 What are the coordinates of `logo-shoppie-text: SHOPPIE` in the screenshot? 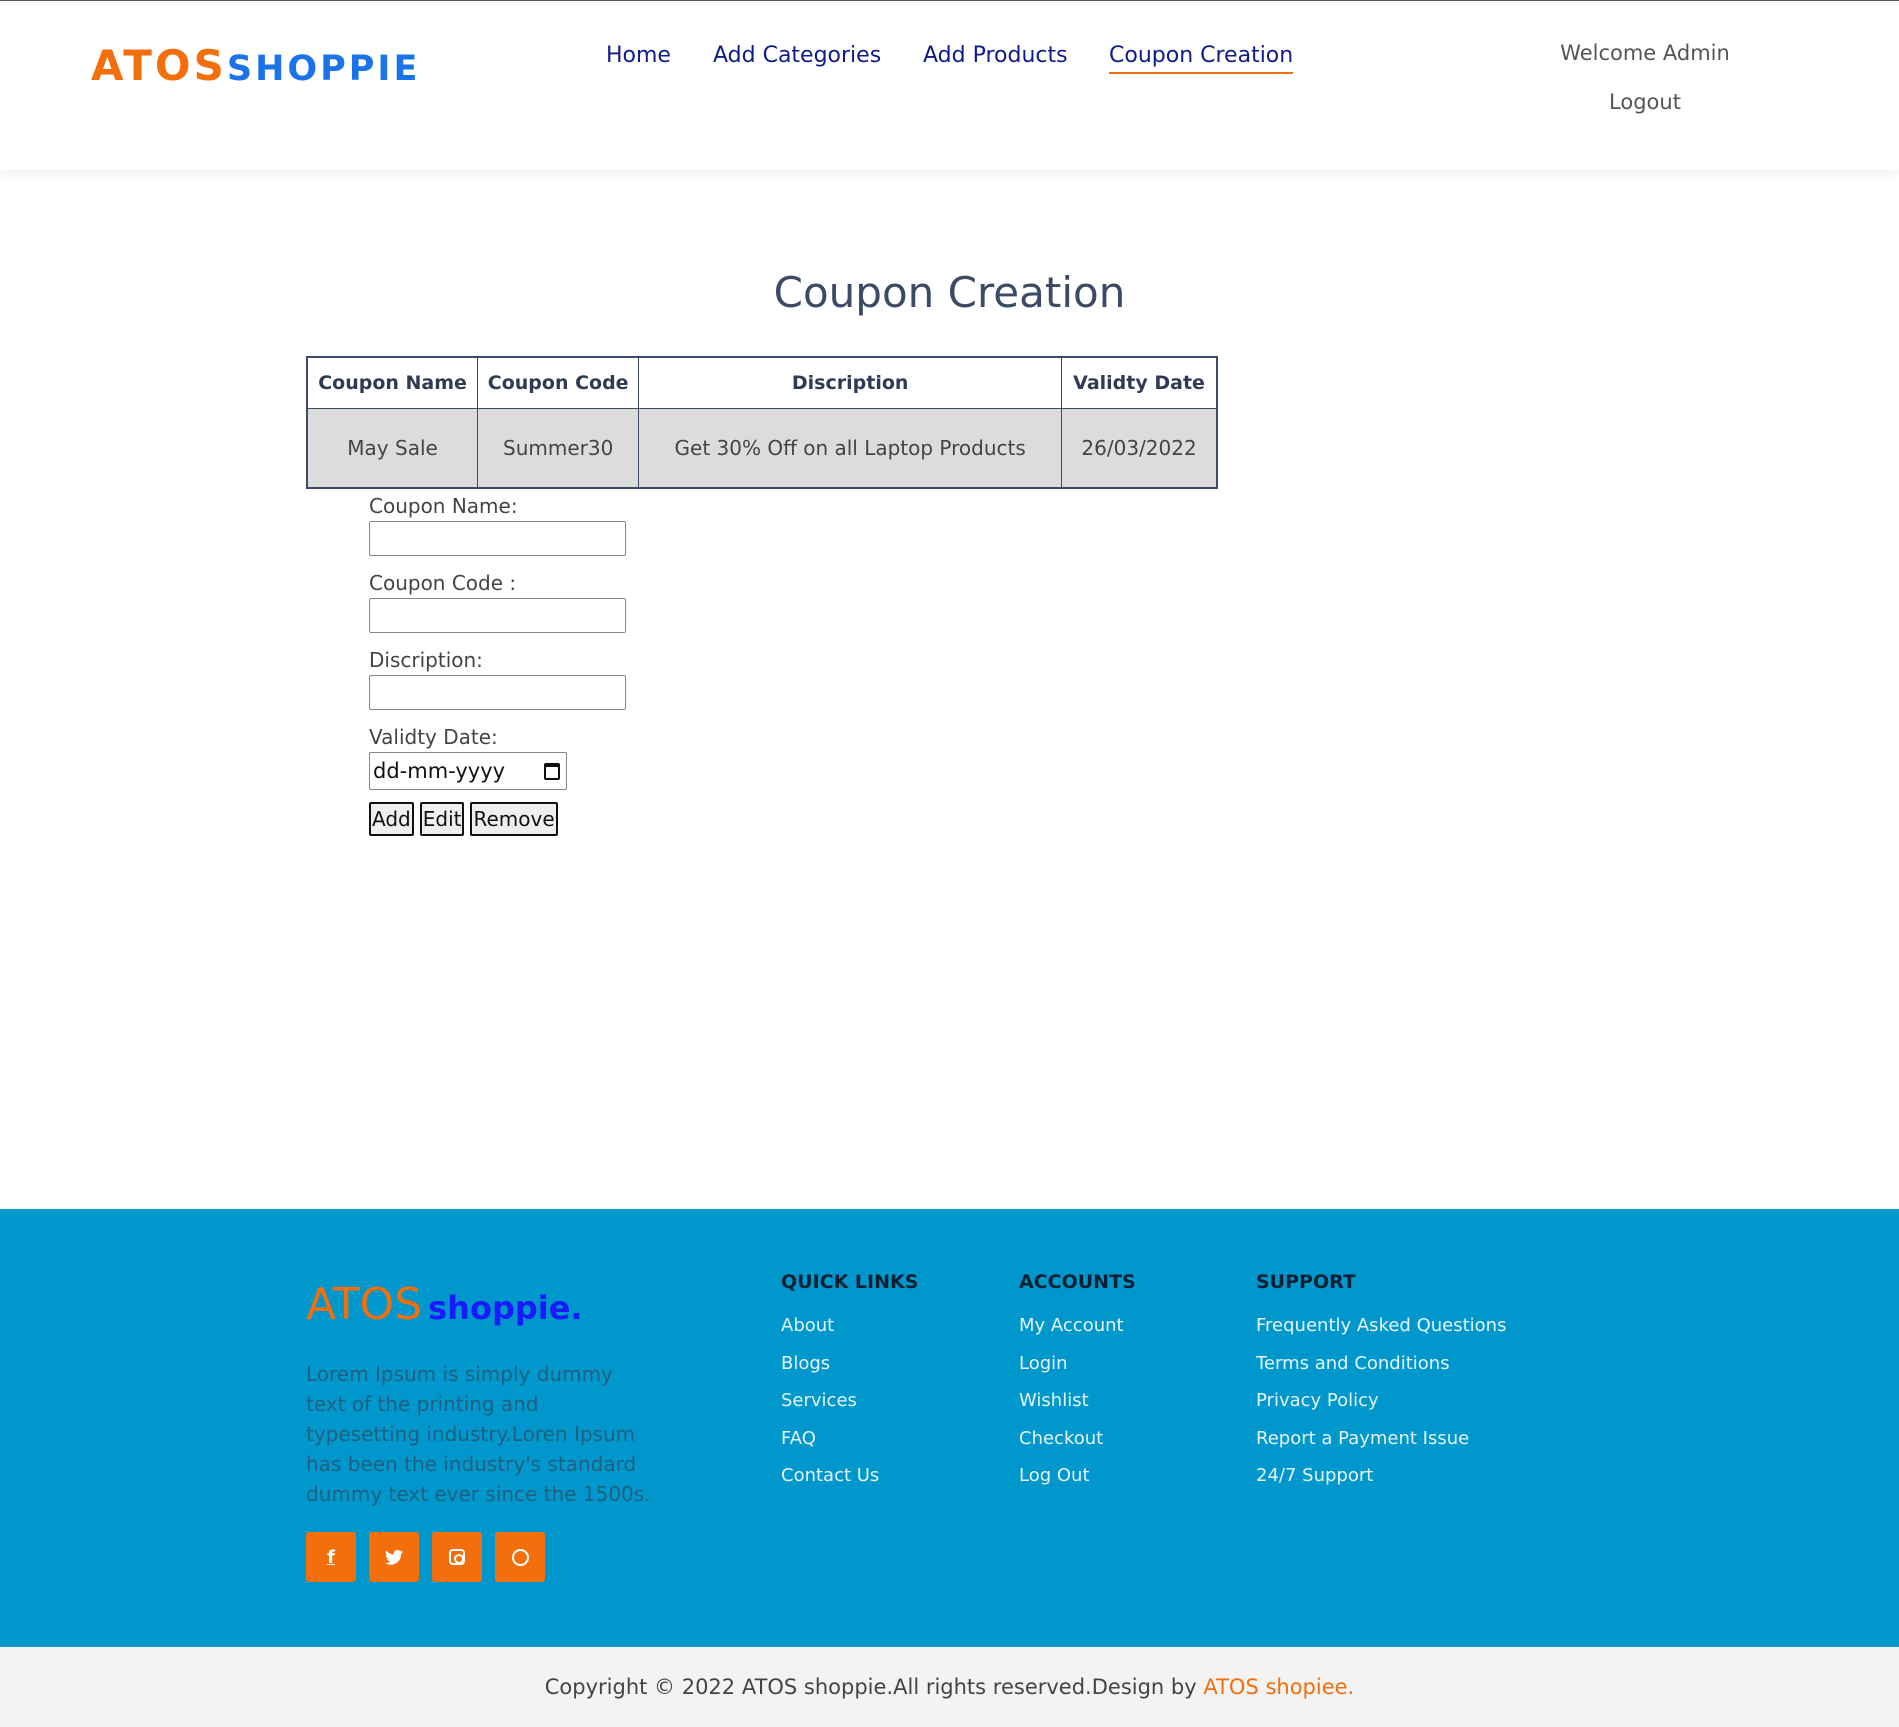 It's located at (323, 69).